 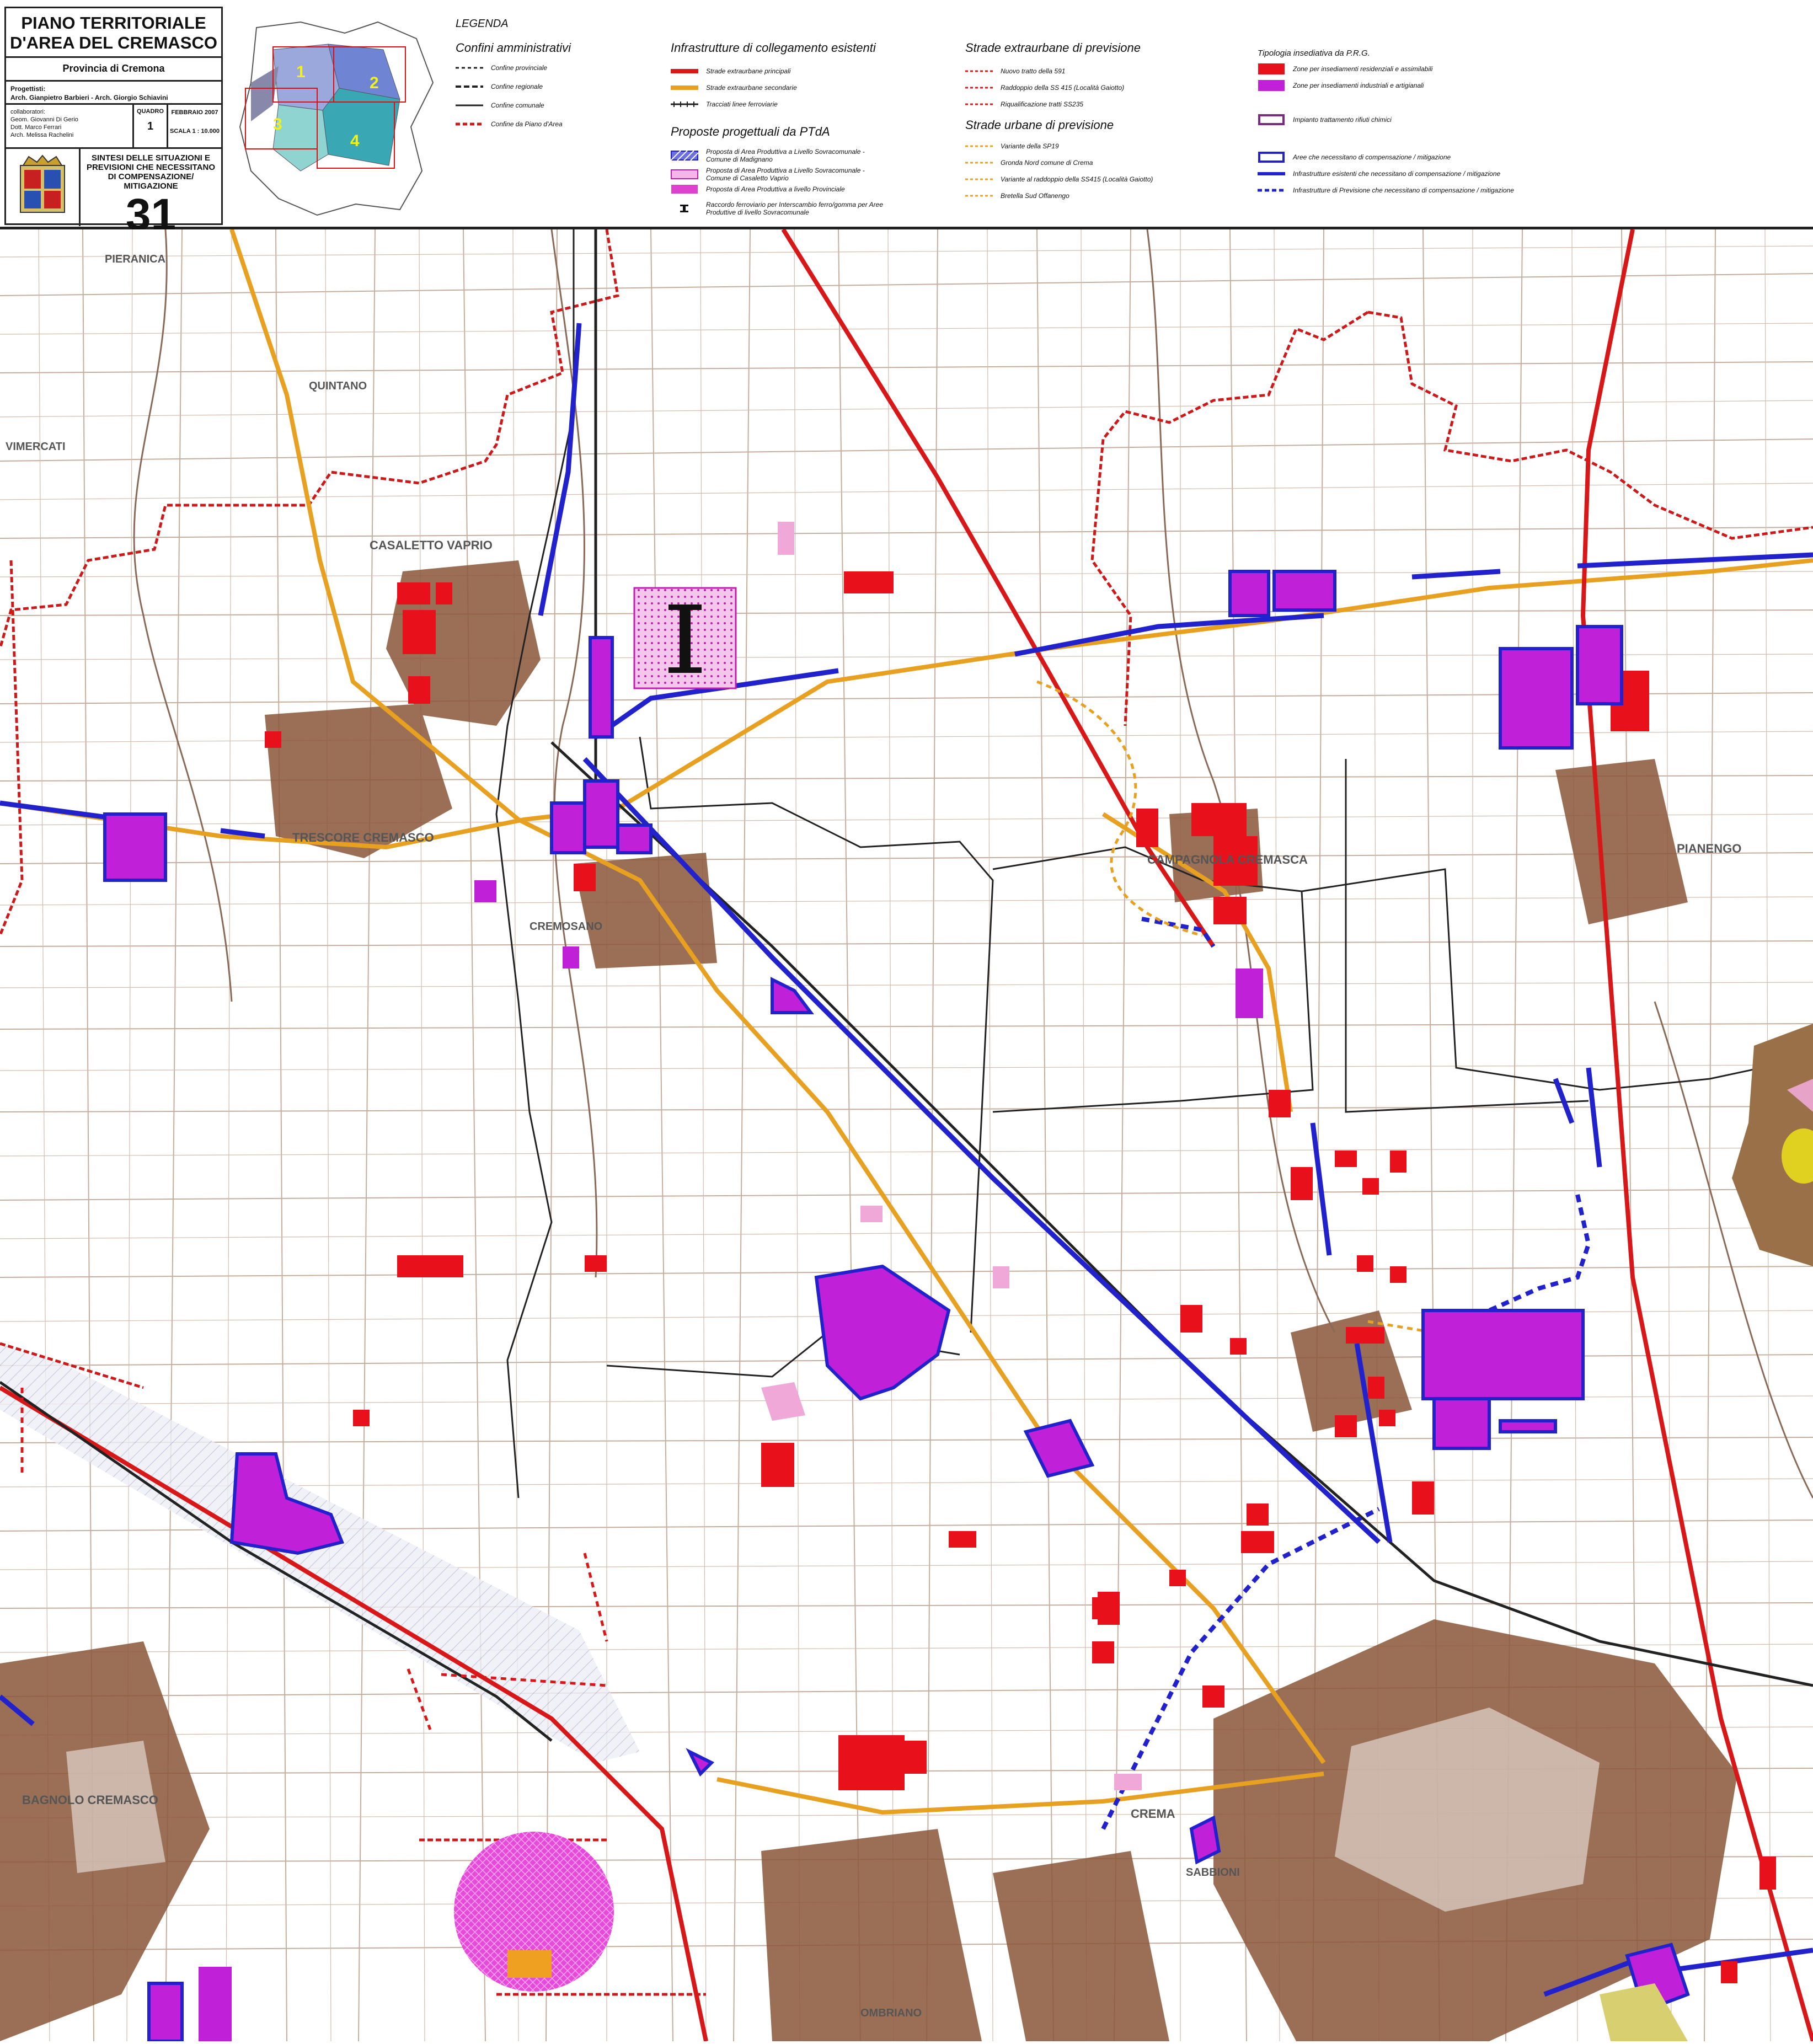 I want to click on place-label: QUINTANO, so click(x=338, y=386).